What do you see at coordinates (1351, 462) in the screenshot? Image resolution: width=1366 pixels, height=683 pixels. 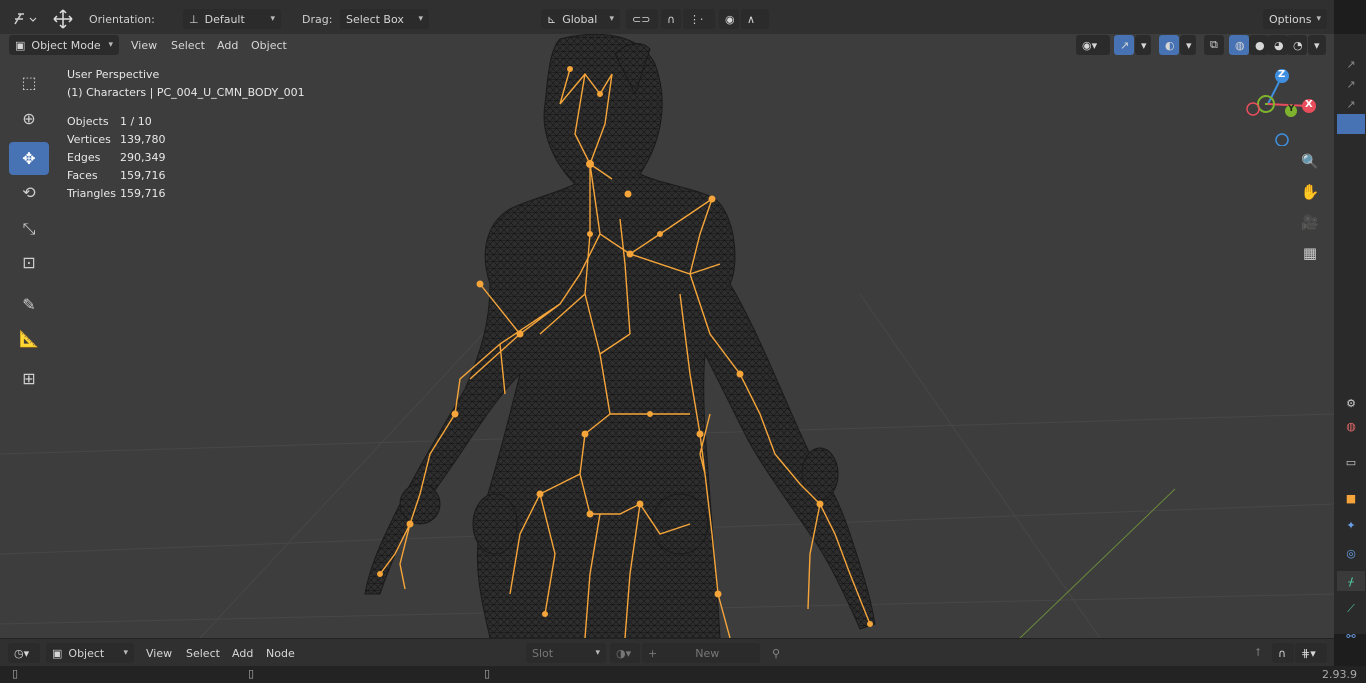 I see `properties-collection-tab: ▭` at bounding box center [1351, 462].